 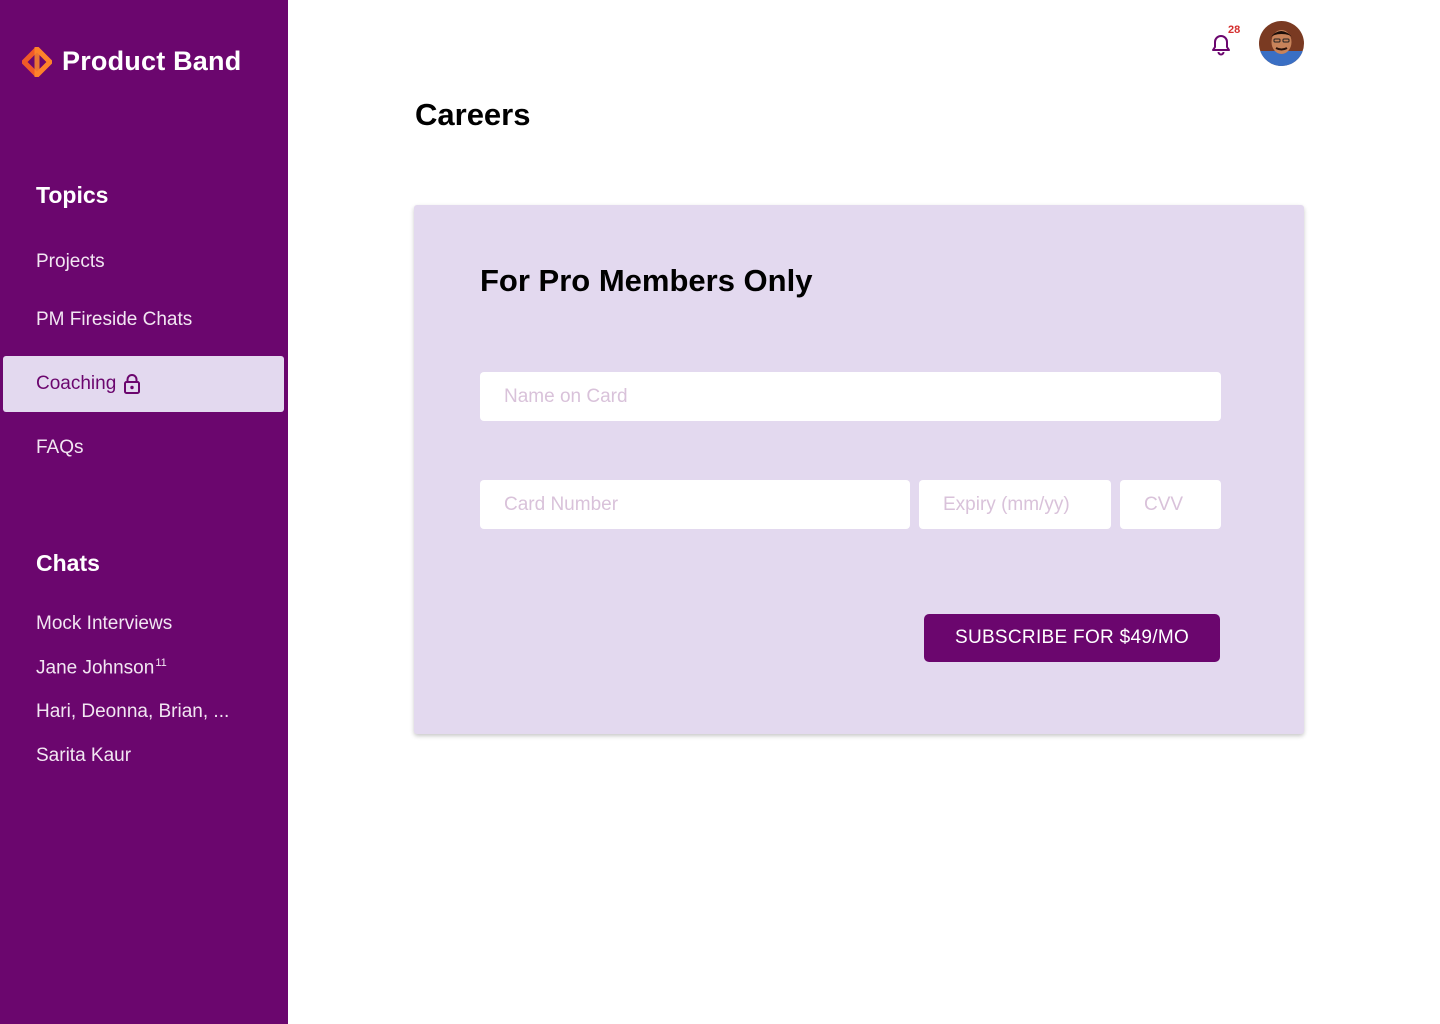 I want to click on avatar-image, so click(x=1281, y=43).